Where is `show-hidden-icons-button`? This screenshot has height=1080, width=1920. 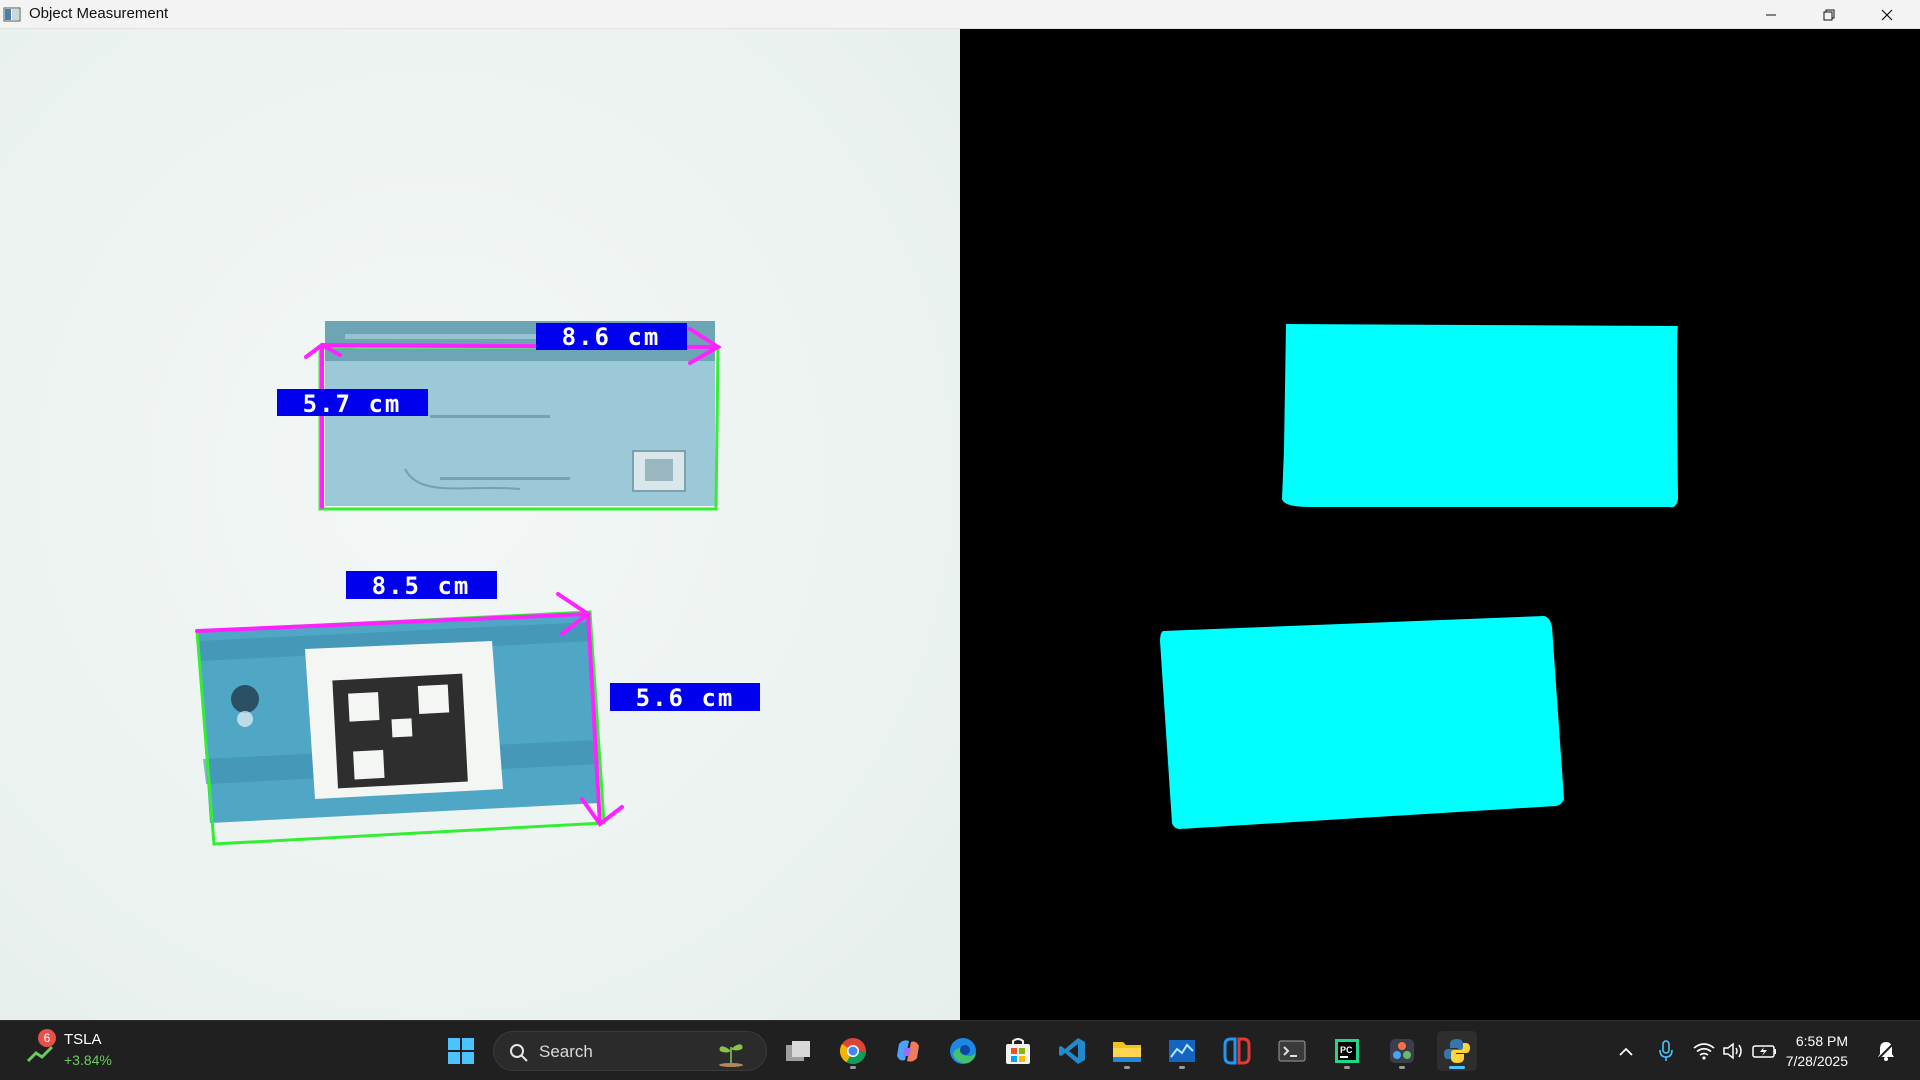 show-hidden-icons-button is located at coordinates (1626, 1051).